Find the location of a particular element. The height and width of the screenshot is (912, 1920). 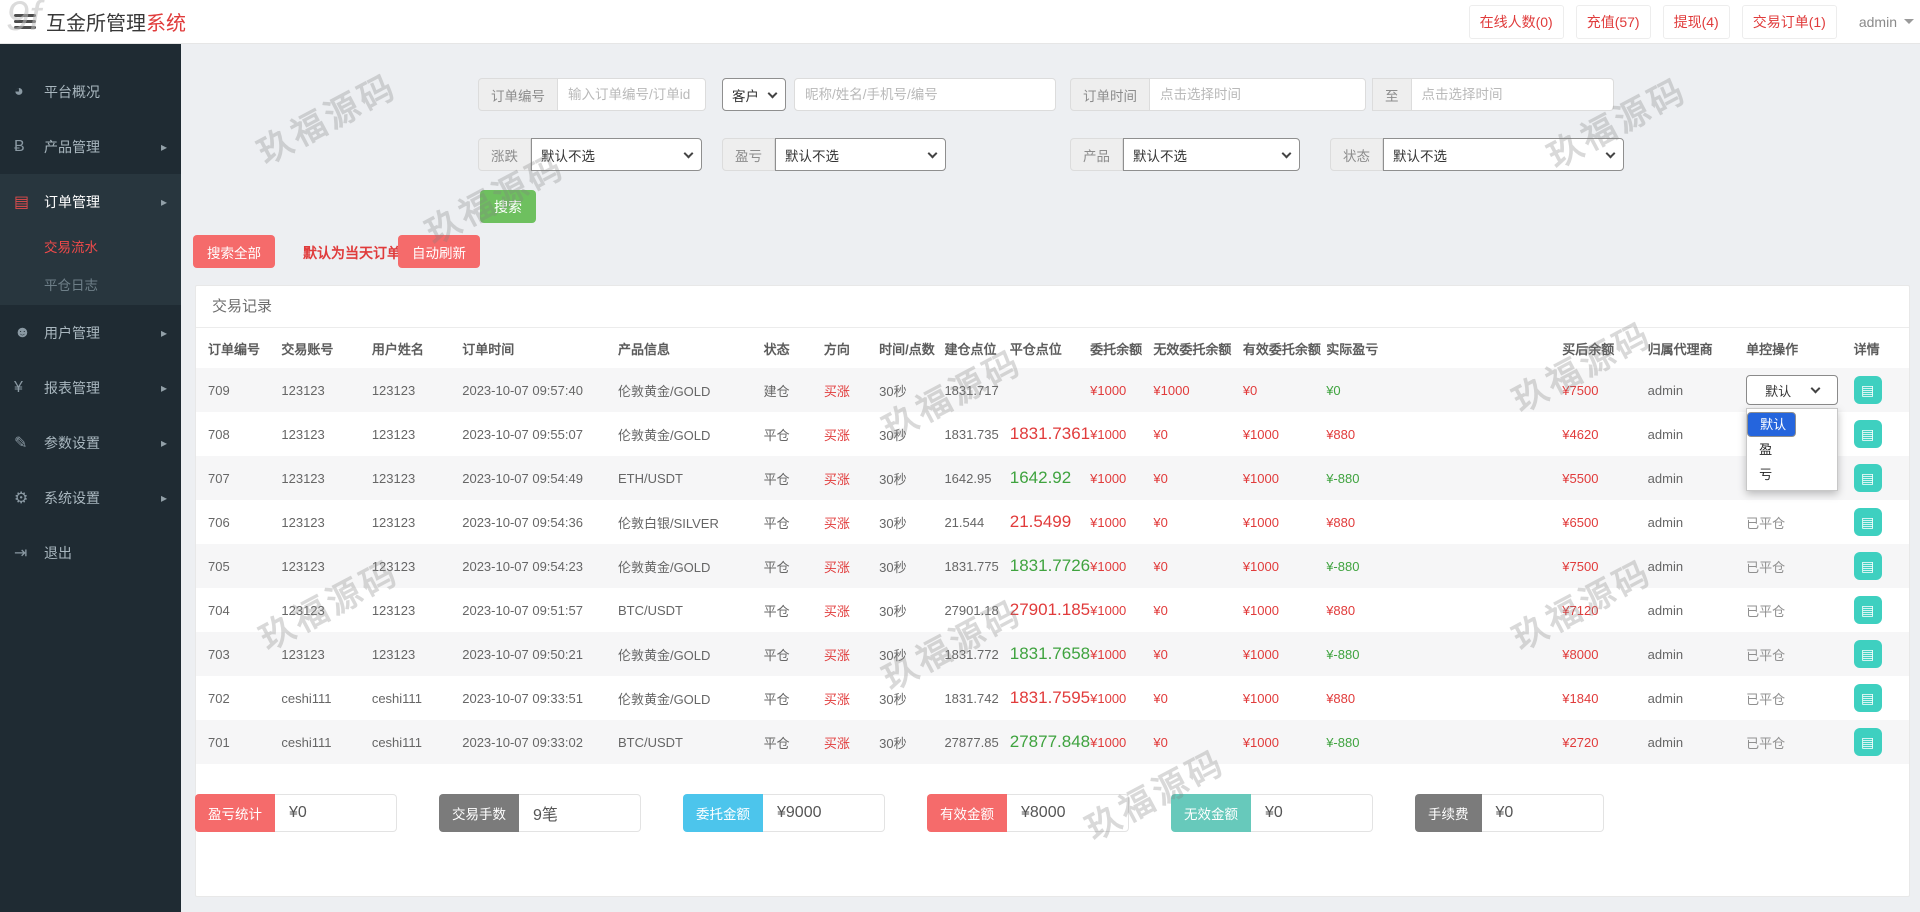

sidebar-item-logout: ⇥ 退出 is located at coordinates (90, 552).